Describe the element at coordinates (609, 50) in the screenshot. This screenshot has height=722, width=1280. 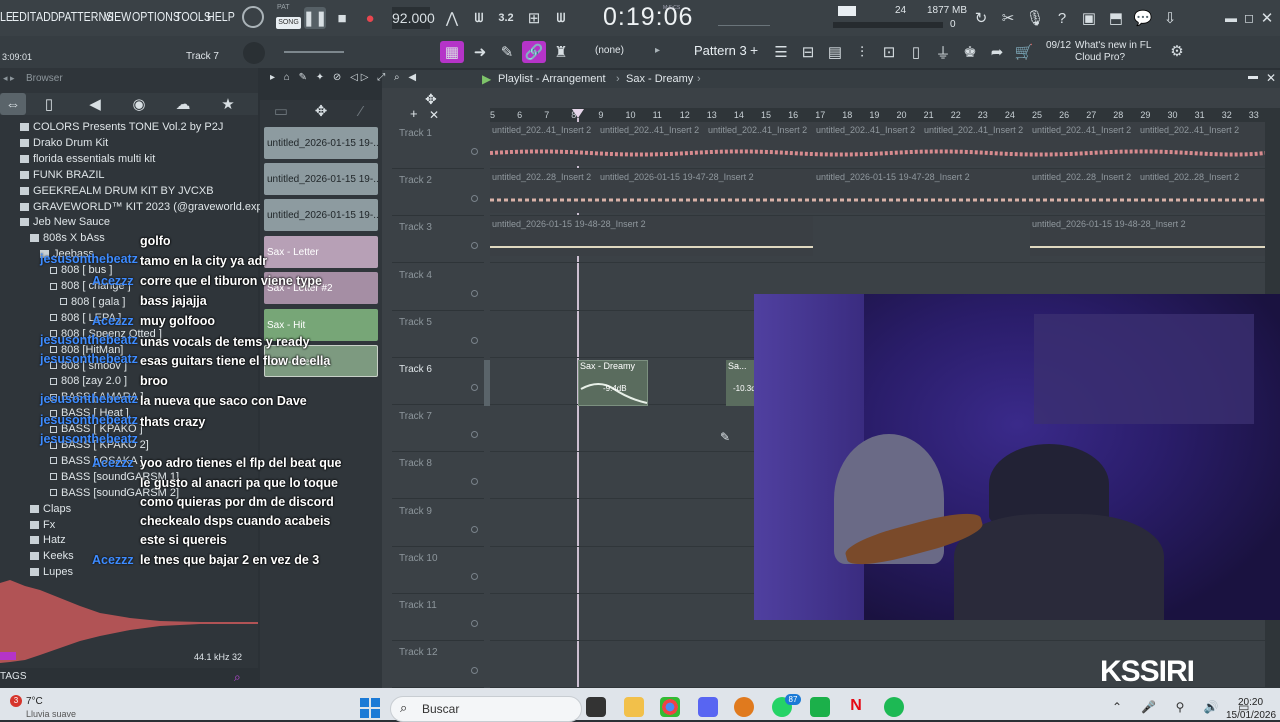
I see `snap-selector: (none)` at that location.